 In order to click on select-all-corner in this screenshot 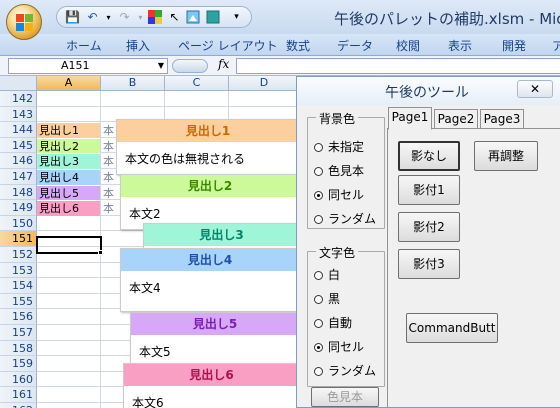, I will do `click(18, 83)`.